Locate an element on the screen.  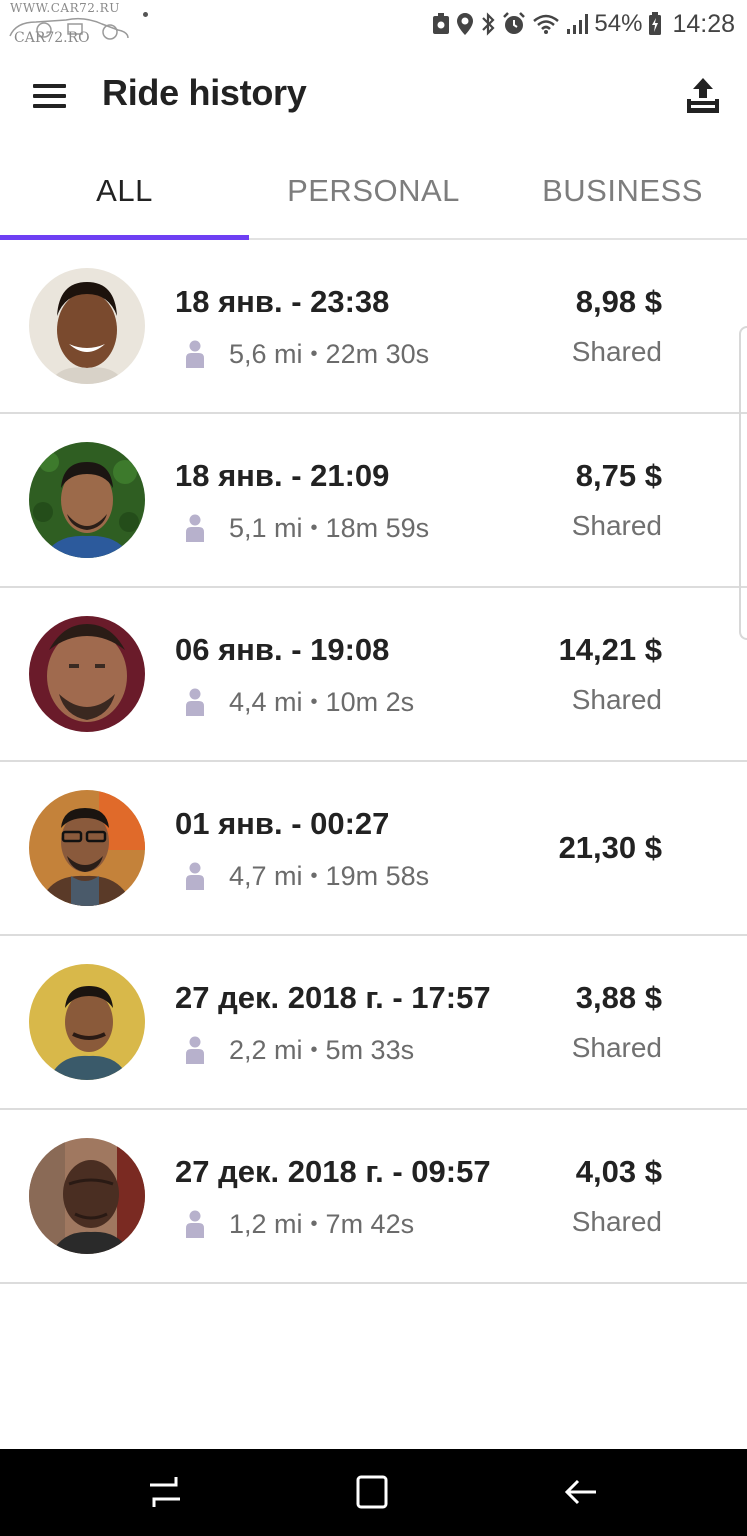
ride-row: 01 янв. - 00:27 4,7 mi • 19m 58s 21,30 $ is located at coordinates (373, 849).